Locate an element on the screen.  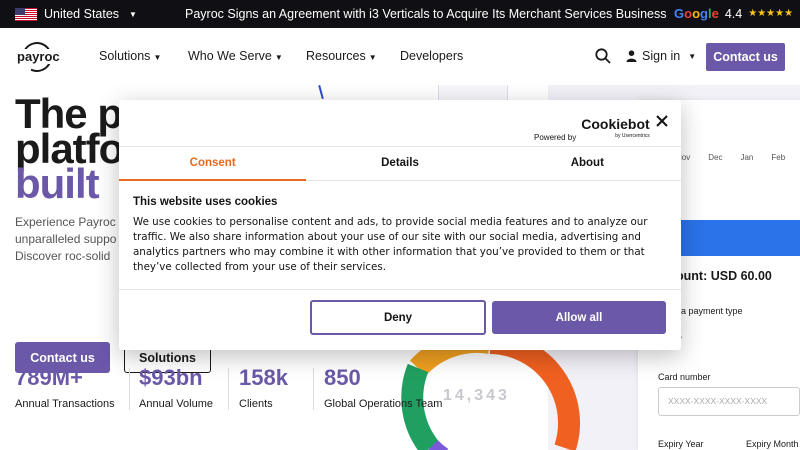
sign-in-menu: Sign in ▼ is located at coordinates (661, 56).